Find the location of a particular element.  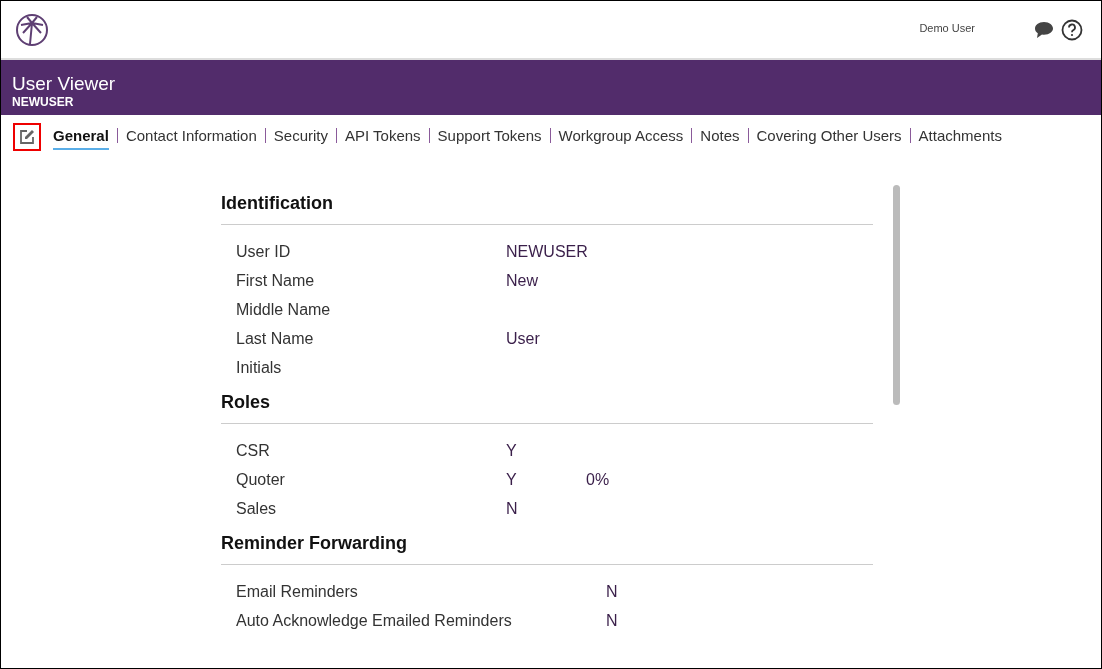

palm-tree-logo is located at coordinates (32, 29).